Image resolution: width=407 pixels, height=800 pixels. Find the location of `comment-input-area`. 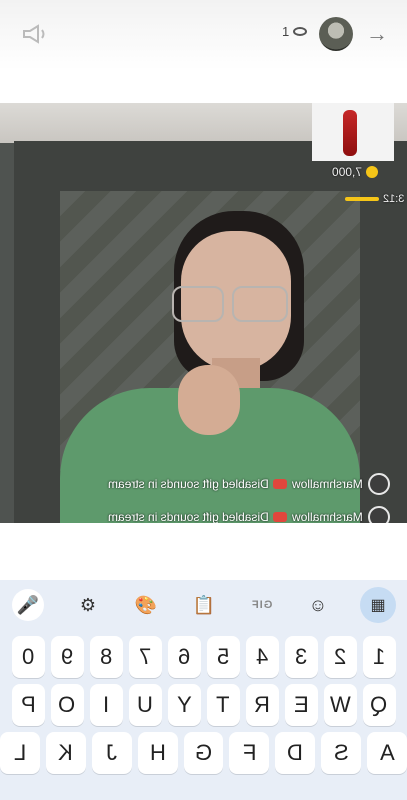

comment-input-area is located at coordinates (203, 551).